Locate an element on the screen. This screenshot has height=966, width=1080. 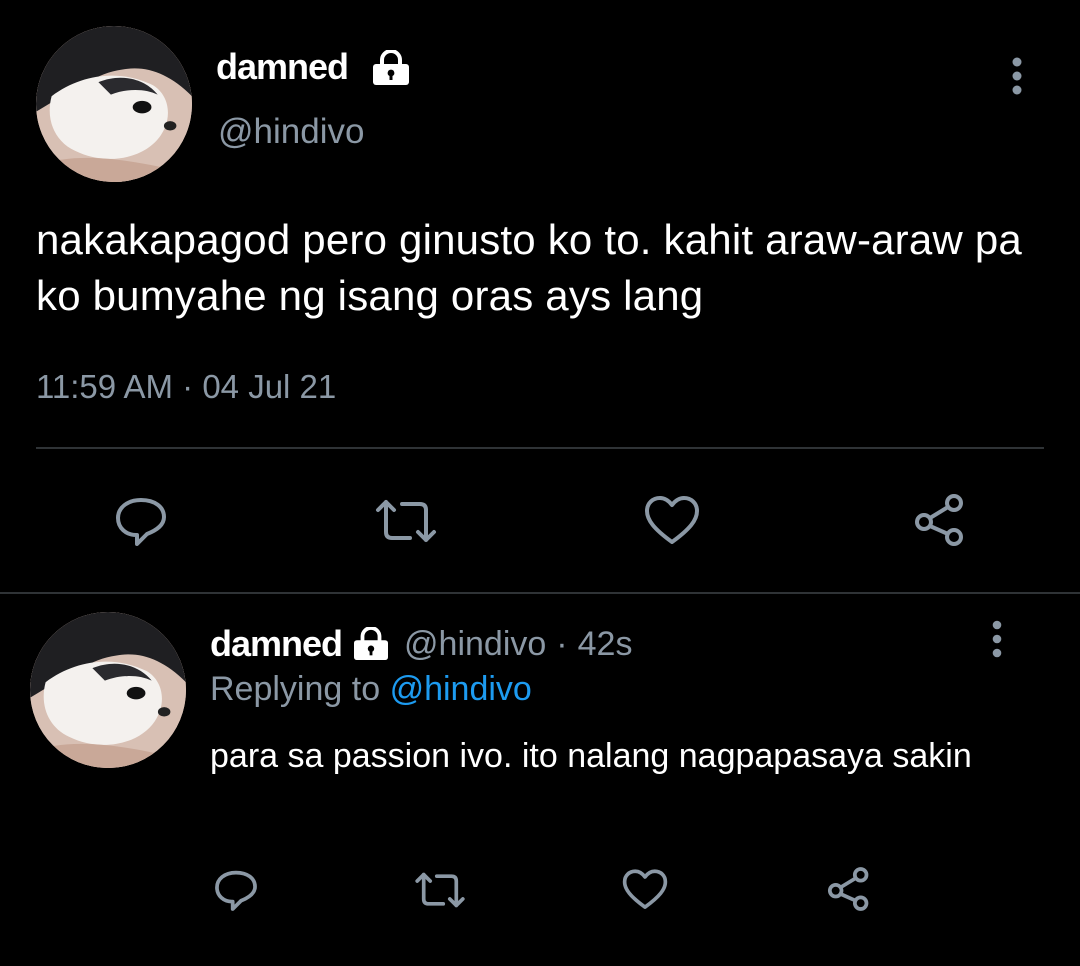
retweet-button is located at coordinates (406, 521).